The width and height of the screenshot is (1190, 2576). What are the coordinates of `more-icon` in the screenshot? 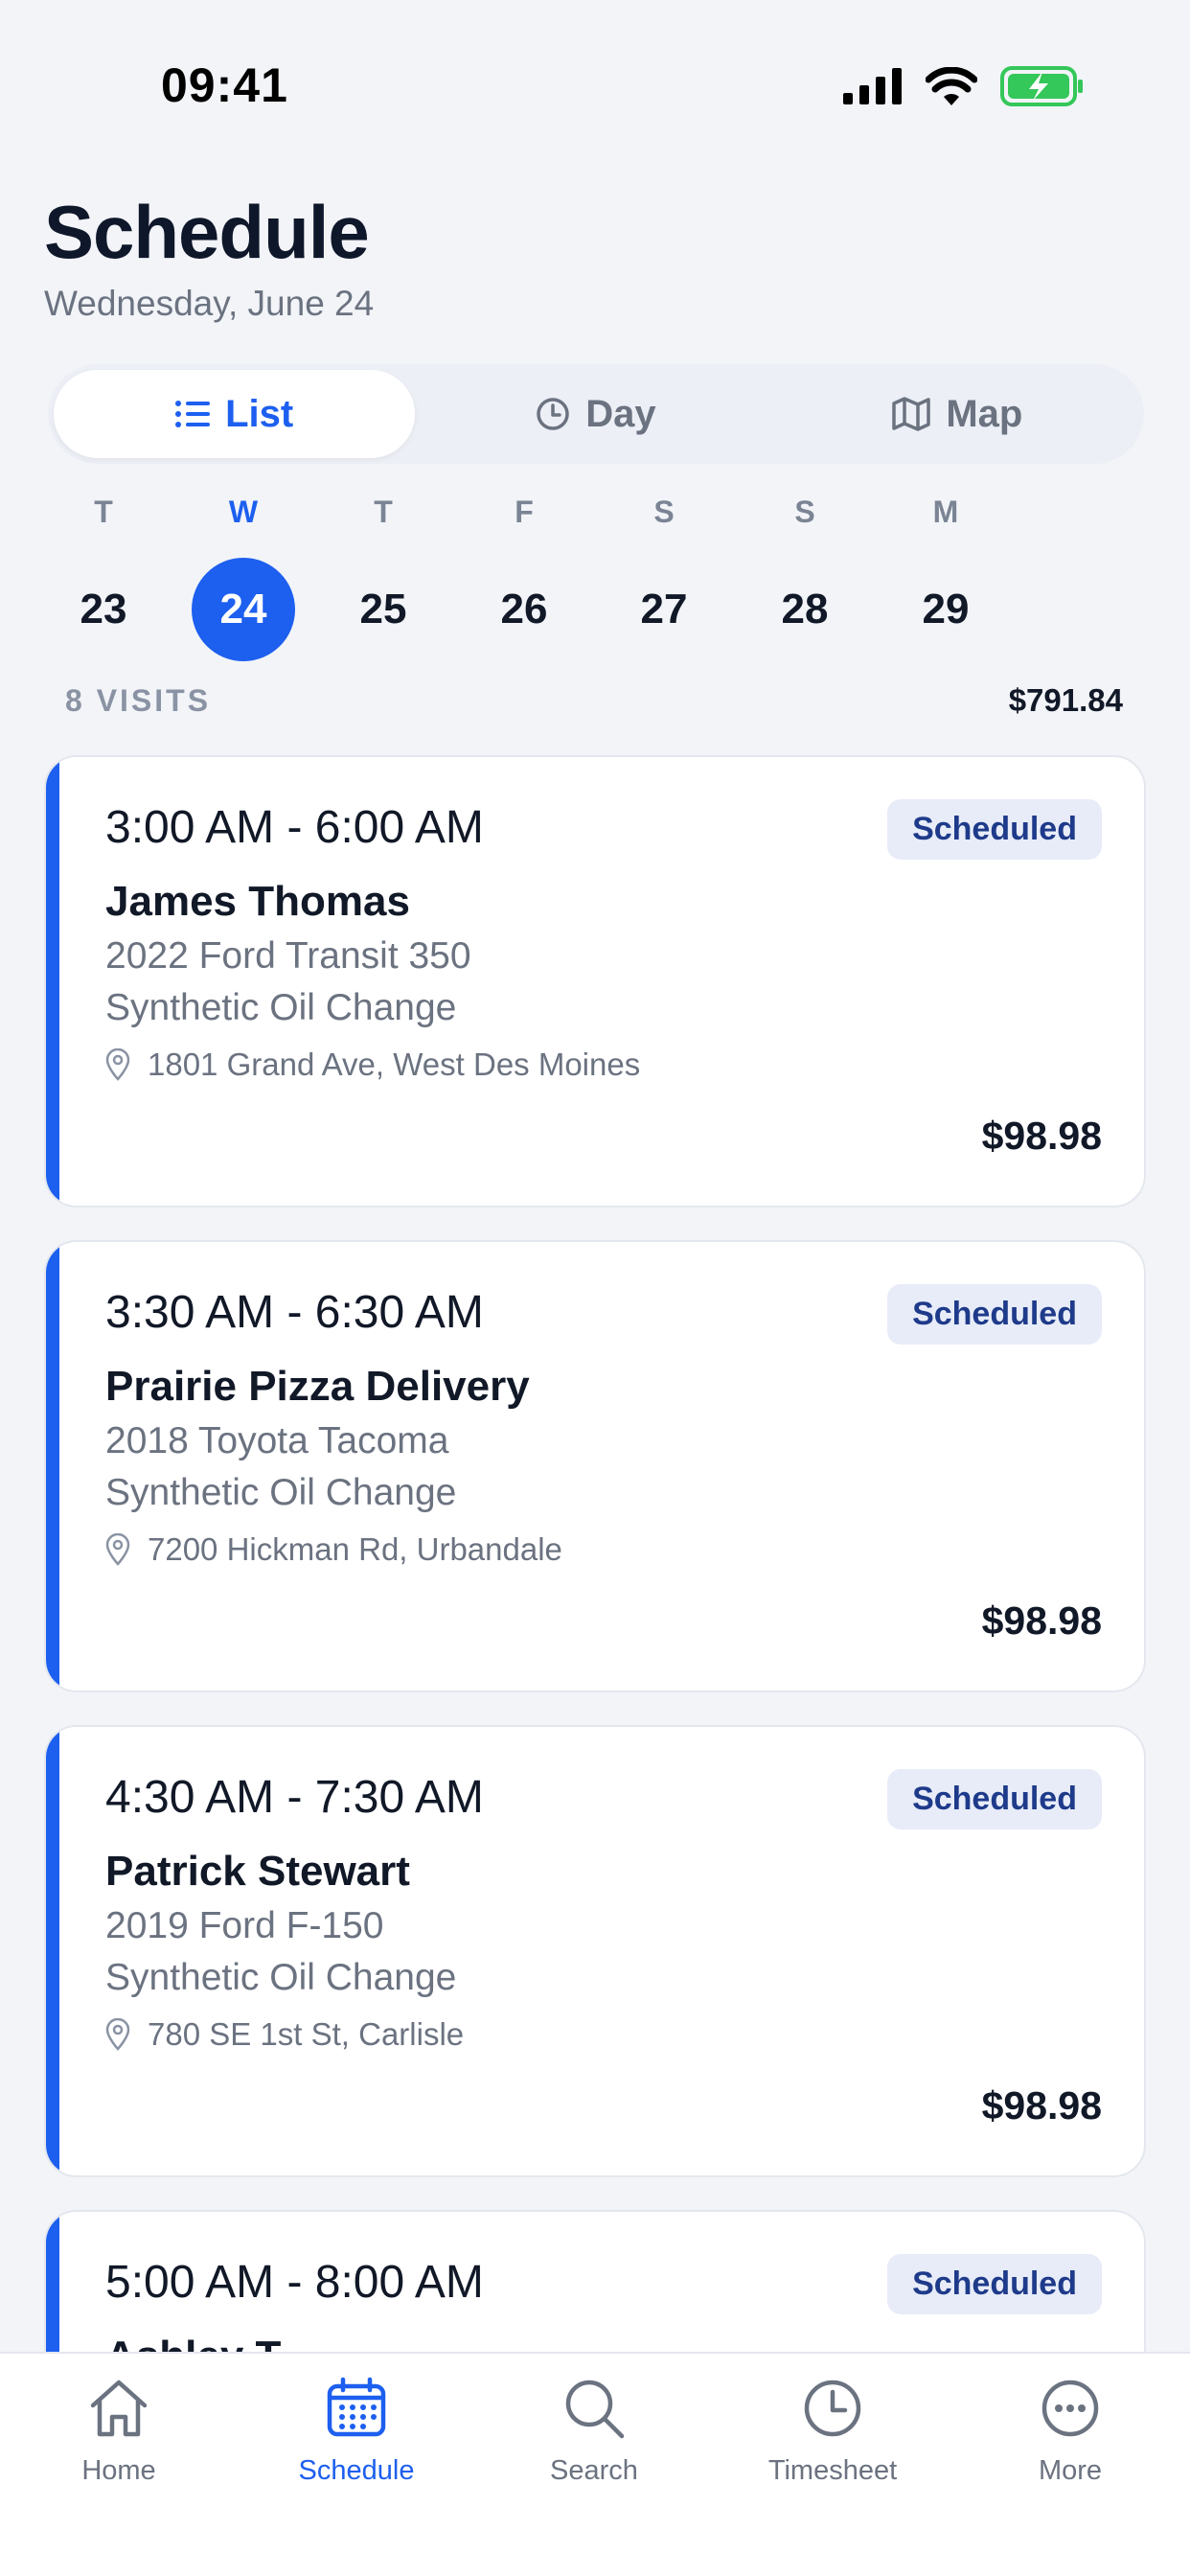 It's located at (1070, 2408).